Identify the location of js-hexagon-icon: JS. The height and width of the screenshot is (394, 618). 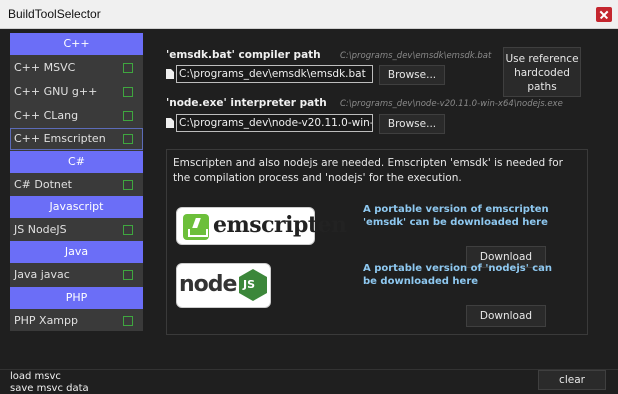
(253, 285).